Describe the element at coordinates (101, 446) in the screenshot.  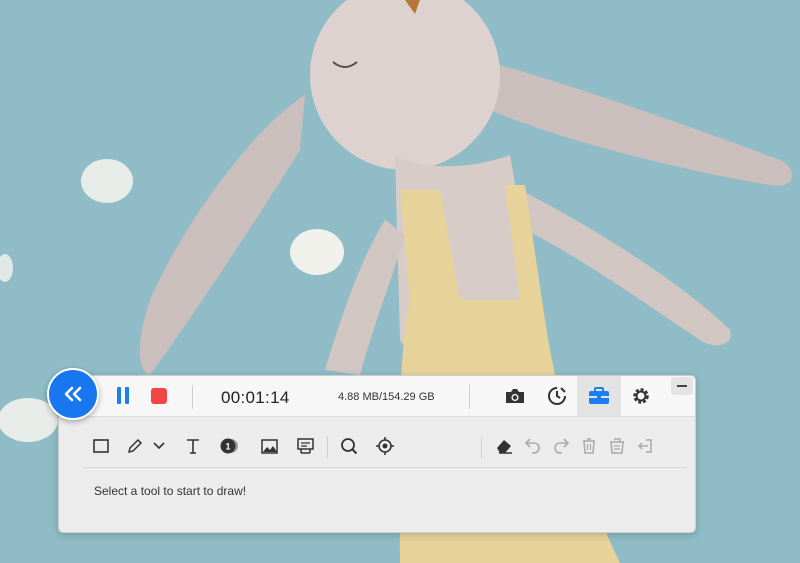
I see `rectangle-tool` at that location.